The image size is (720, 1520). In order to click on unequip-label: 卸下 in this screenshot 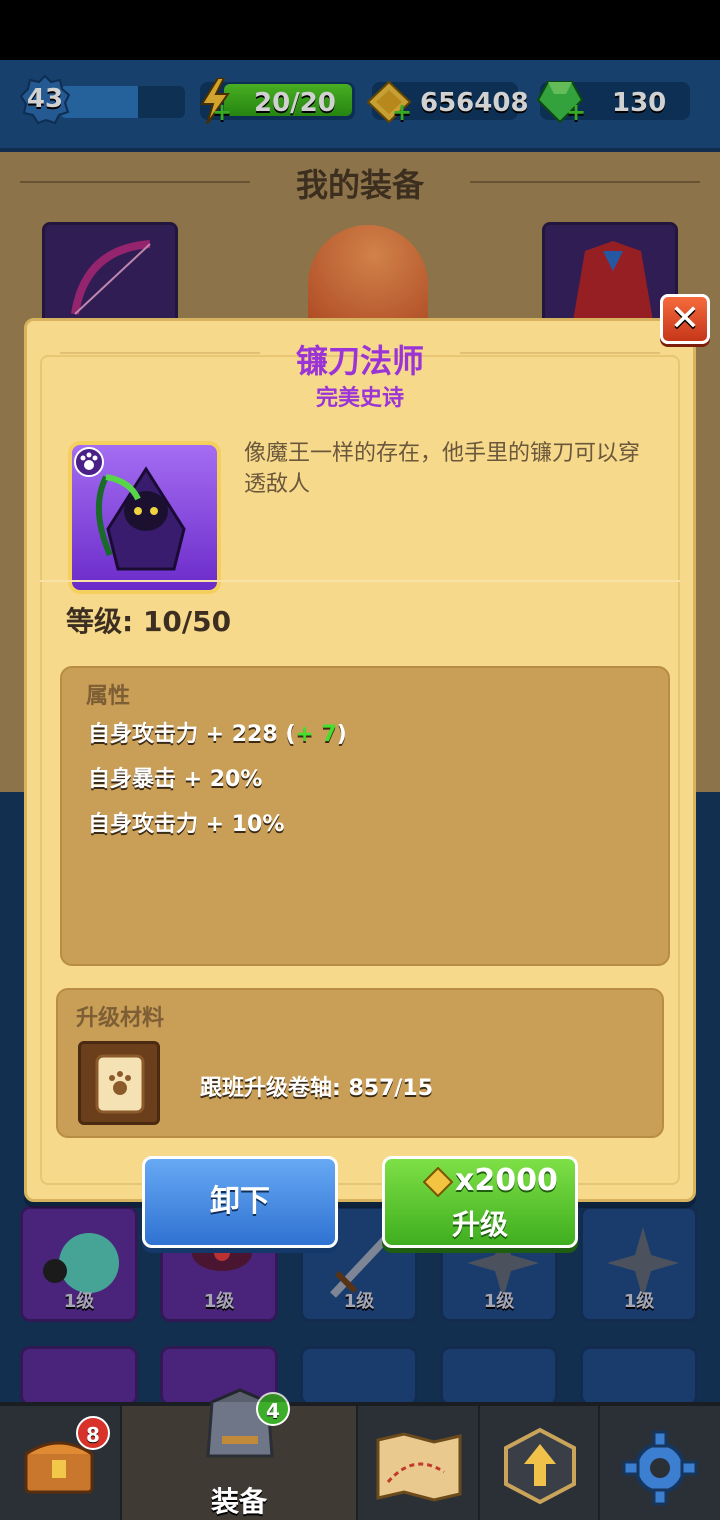, I will do `click(240, 1201)`.